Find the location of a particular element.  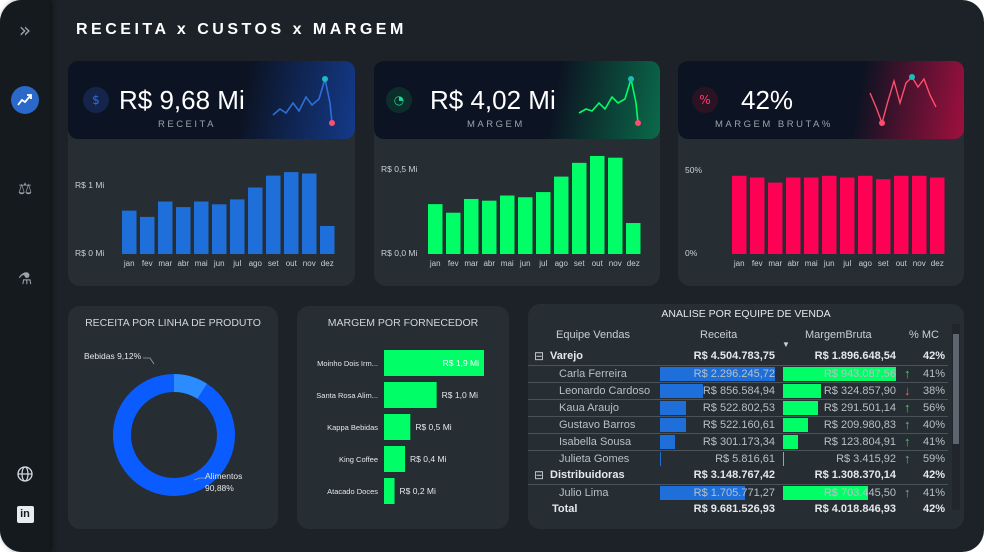

mc-value: 41% is located at coordinates (933, 374).